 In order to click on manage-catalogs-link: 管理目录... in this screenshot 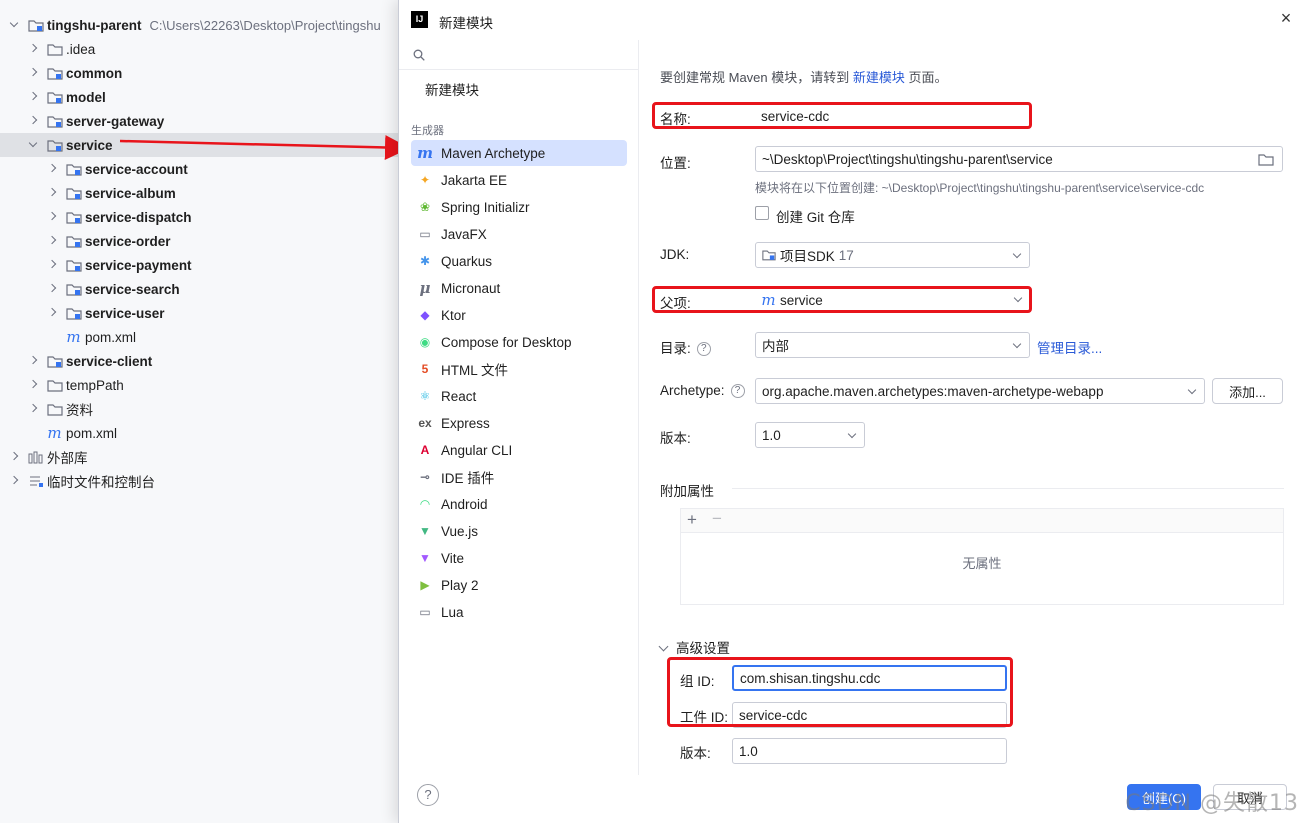, I will do `click(1069, 347)`.